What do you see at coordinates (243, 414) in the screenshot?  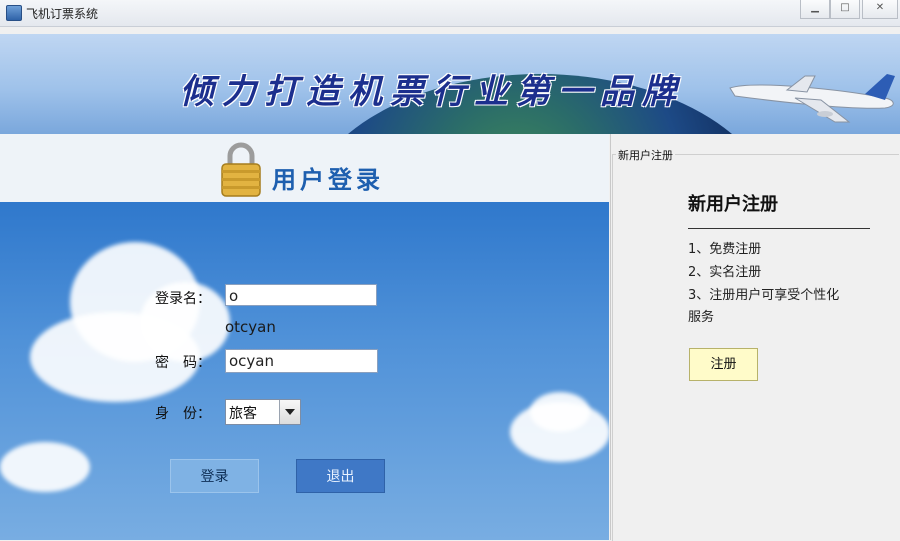 I see `role-select-value: 旅客` at bounding box center [243, 414].